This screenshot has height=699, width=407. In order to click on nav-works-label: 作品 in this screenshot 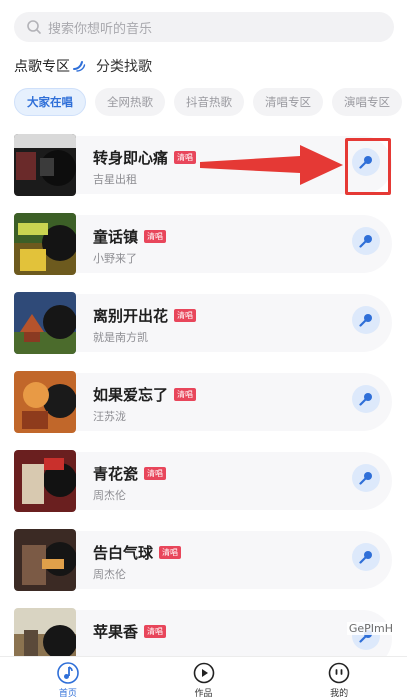, I will do `click(203, 694)`.